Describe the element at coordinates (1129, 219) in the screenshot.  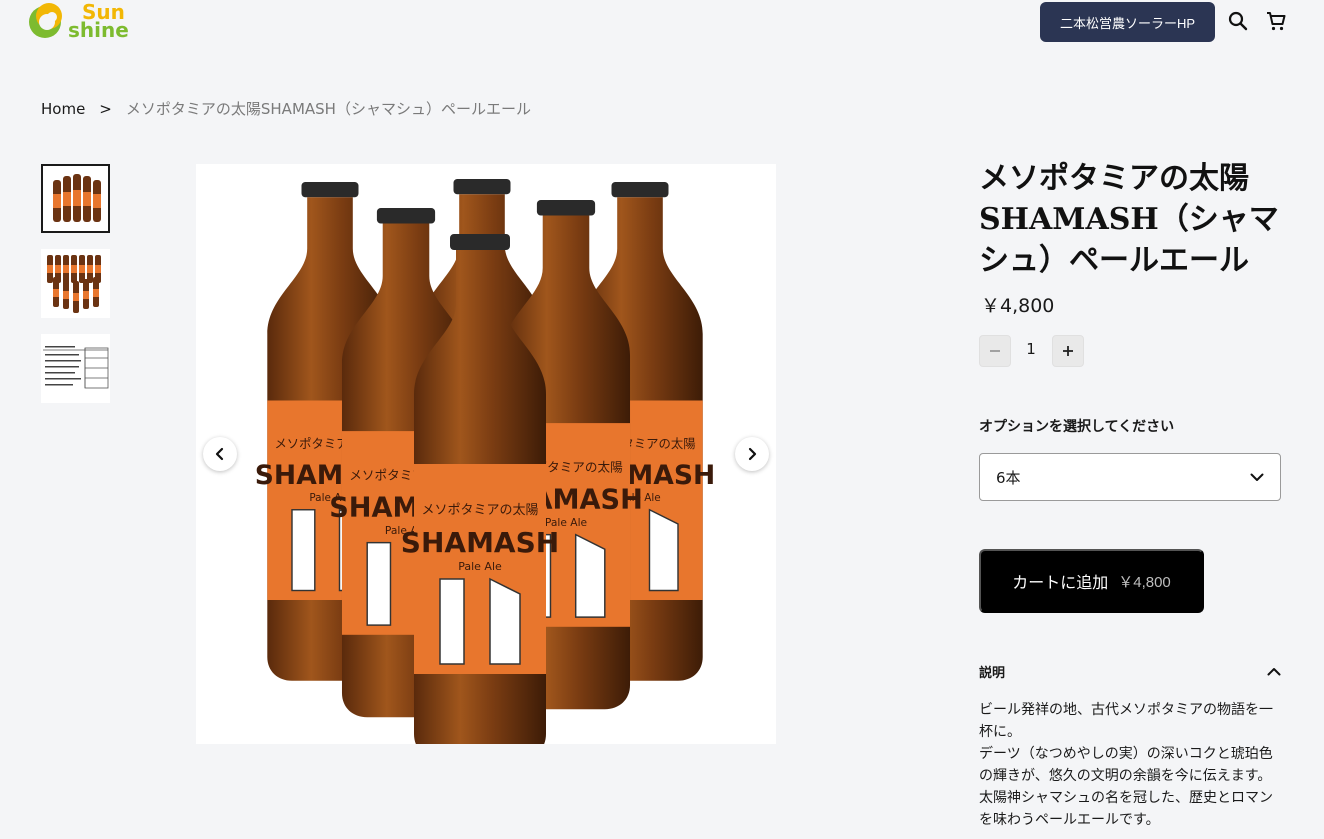
I see `product-title: メソポタミアの太陽SHAMASH（シャマシュ）ペールエール` at that location.